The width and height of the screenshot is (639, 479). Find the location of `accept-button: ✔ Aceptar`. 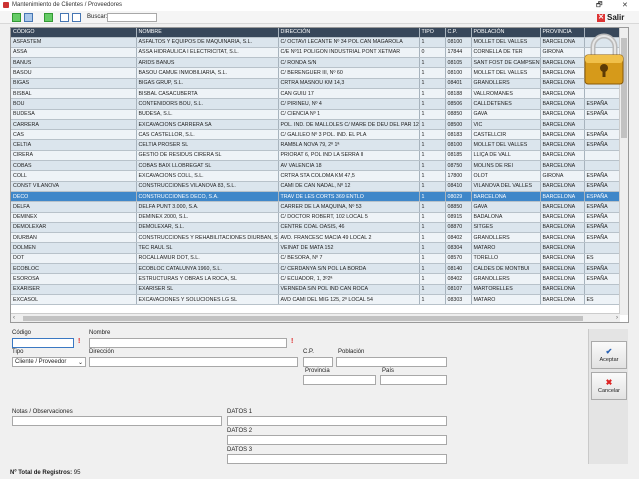

accept-button: ✔ Aceptar is located at coordinates (609, 355).